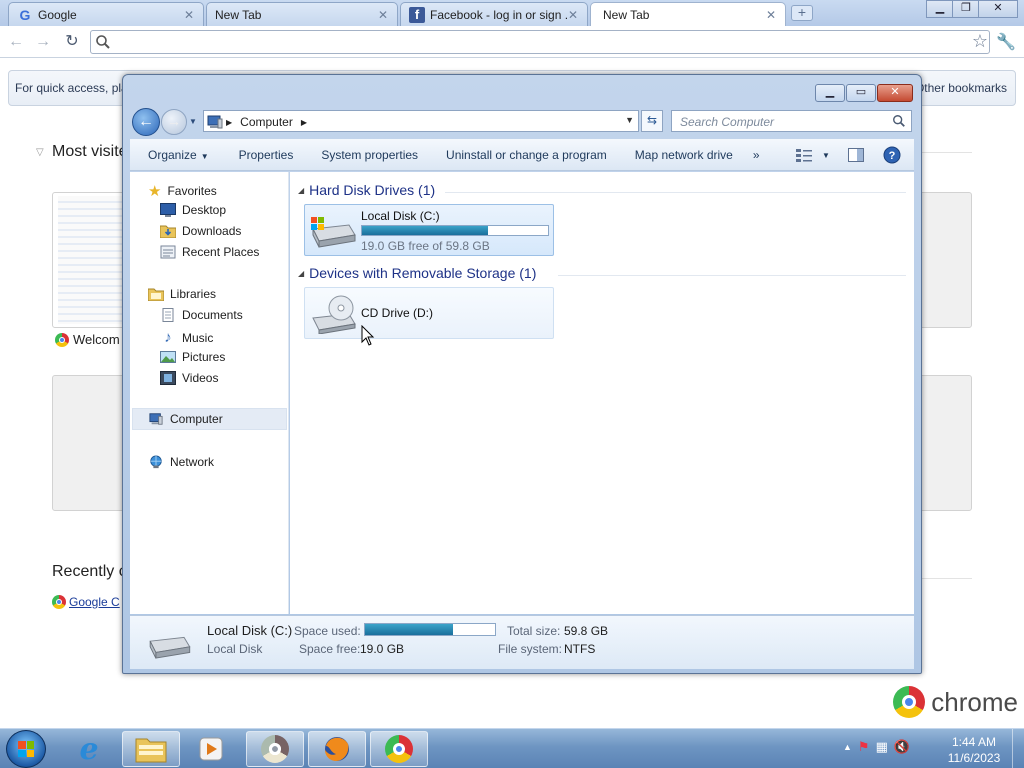  I want to click on cd-drive-icon, so click(334, 314).